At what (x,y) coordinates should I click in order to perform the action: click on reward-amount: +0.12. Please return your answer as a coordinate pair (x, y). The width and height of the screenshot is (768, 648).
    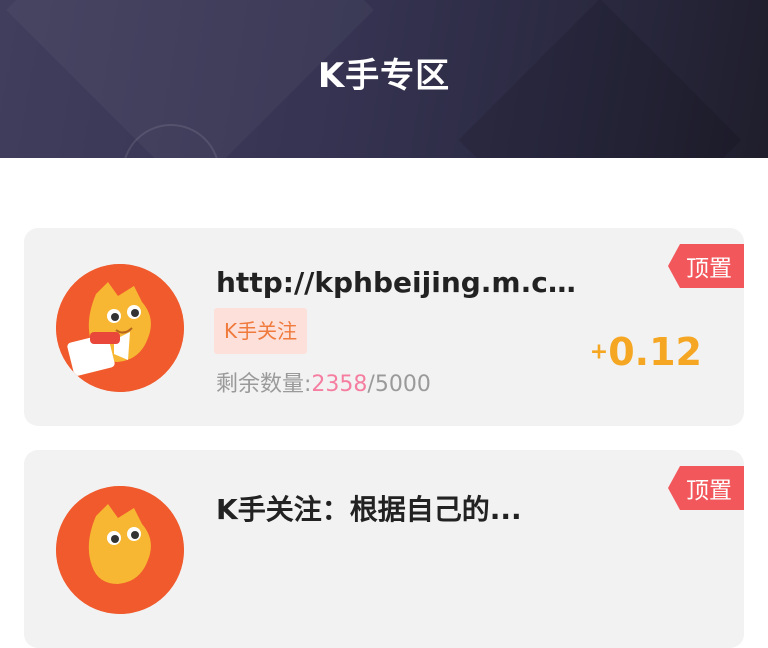
    Looking at the image, I should click on (646, 352).